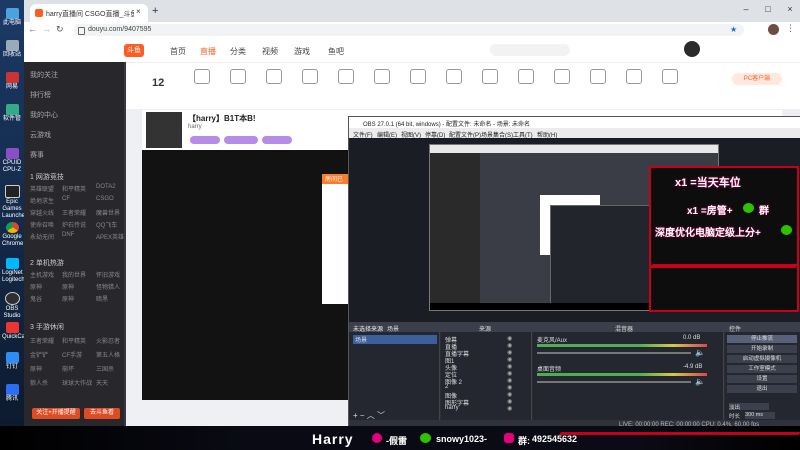  What do you see at coordinates (44, 75) in the screenshot?
I see `sidebar-item: 我的关注` at bounding box center [44, 75].